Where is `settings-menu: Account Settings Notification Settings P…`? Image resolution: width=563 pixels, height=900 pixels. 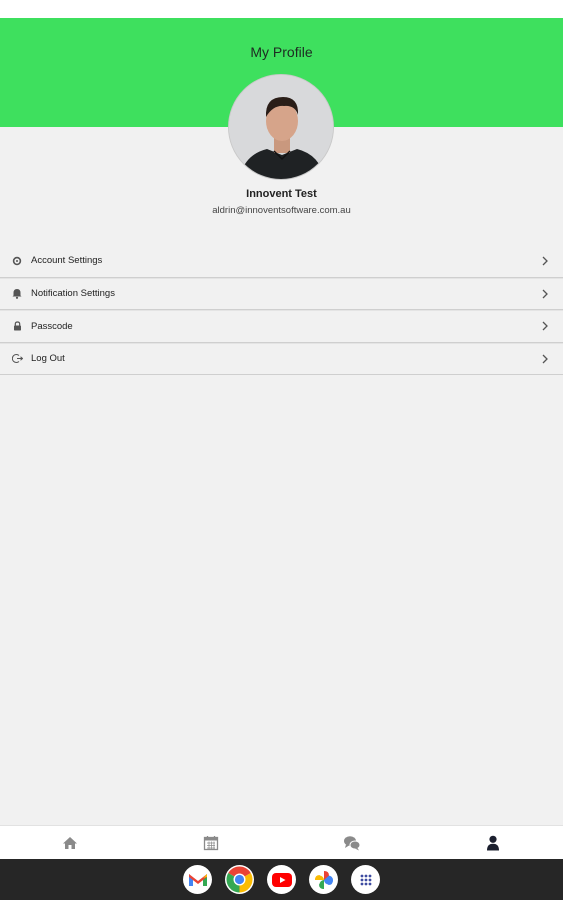
settings-menu: Account Settings Notification Settings P… is located at coordinates (281, 310).